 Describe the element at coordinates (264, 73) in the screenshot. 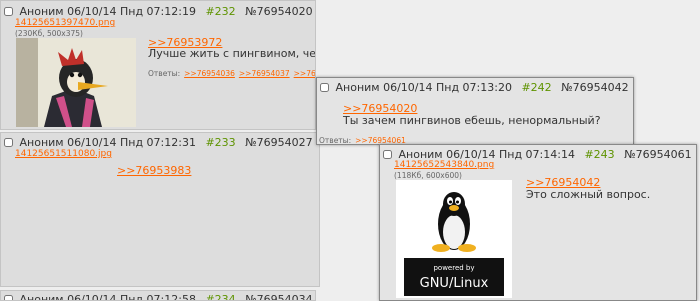

I see `reply-link: >>76954037` at that location.